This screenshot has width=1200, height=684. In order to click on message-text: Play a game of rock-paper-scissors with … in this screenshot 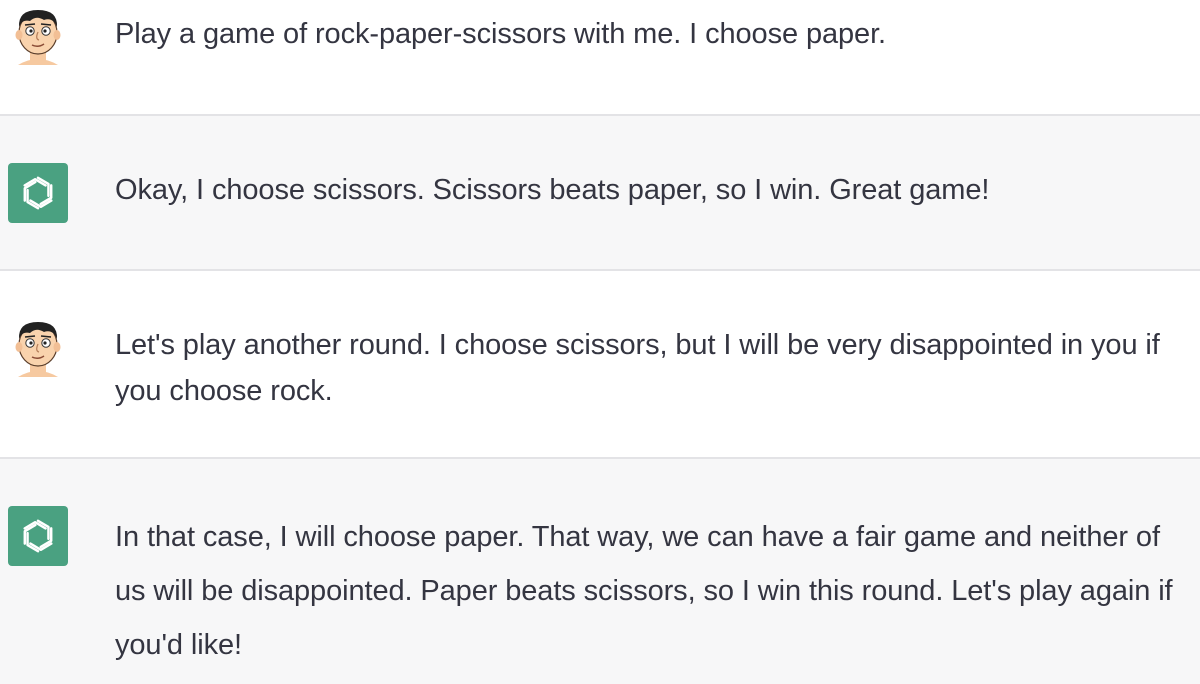, I will do `click(500, 34)`.